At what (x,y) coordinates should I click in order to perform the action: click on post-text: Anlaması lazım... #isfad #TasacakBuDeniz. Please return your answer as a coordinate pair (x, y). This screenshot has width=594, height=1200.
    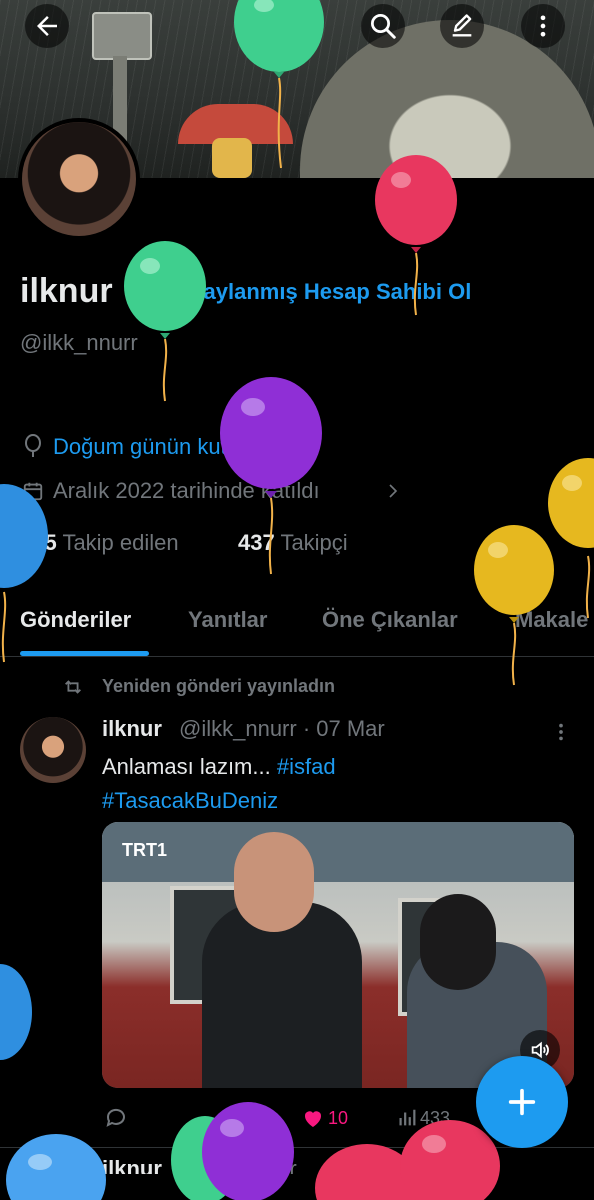
    Looking at the image, I should click on (219, 784).